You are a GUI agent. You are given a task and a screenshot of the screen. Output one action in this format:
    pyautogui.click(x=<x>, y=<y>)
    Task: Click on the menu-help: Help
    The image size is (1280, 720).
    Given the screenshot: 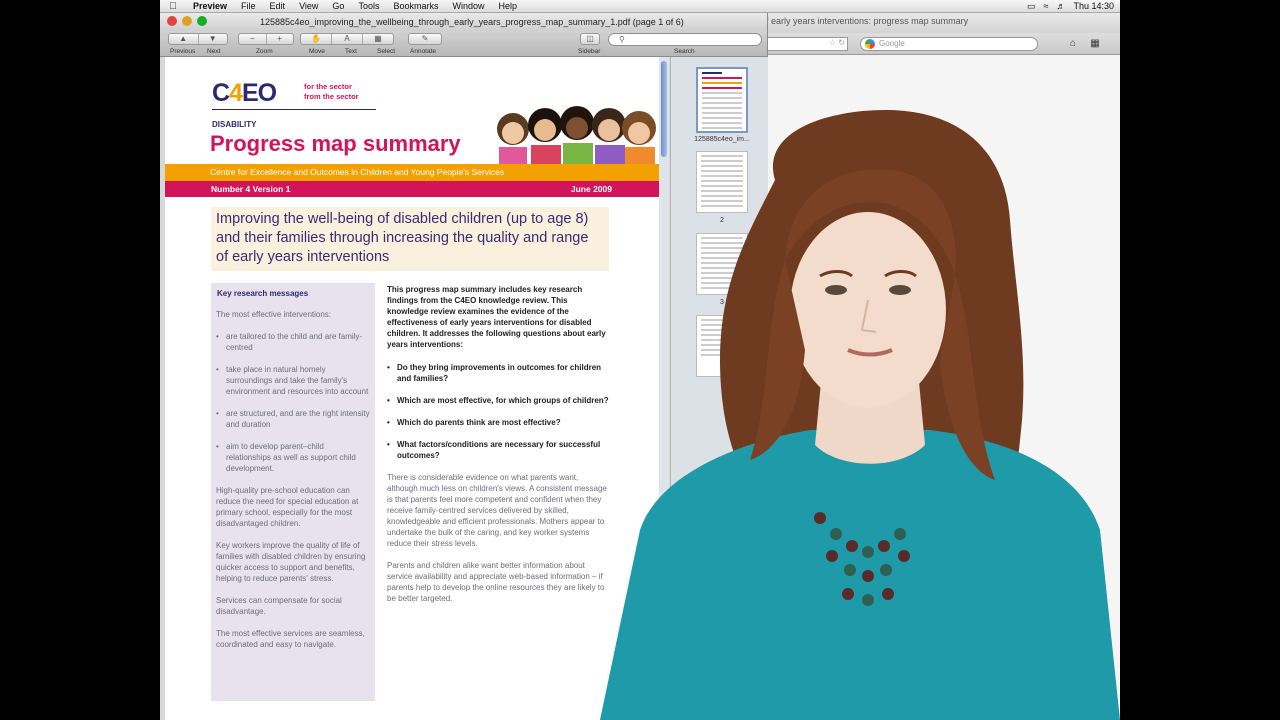 What is the action you would take?
    pyautogui.click(x=507, y=6)
    